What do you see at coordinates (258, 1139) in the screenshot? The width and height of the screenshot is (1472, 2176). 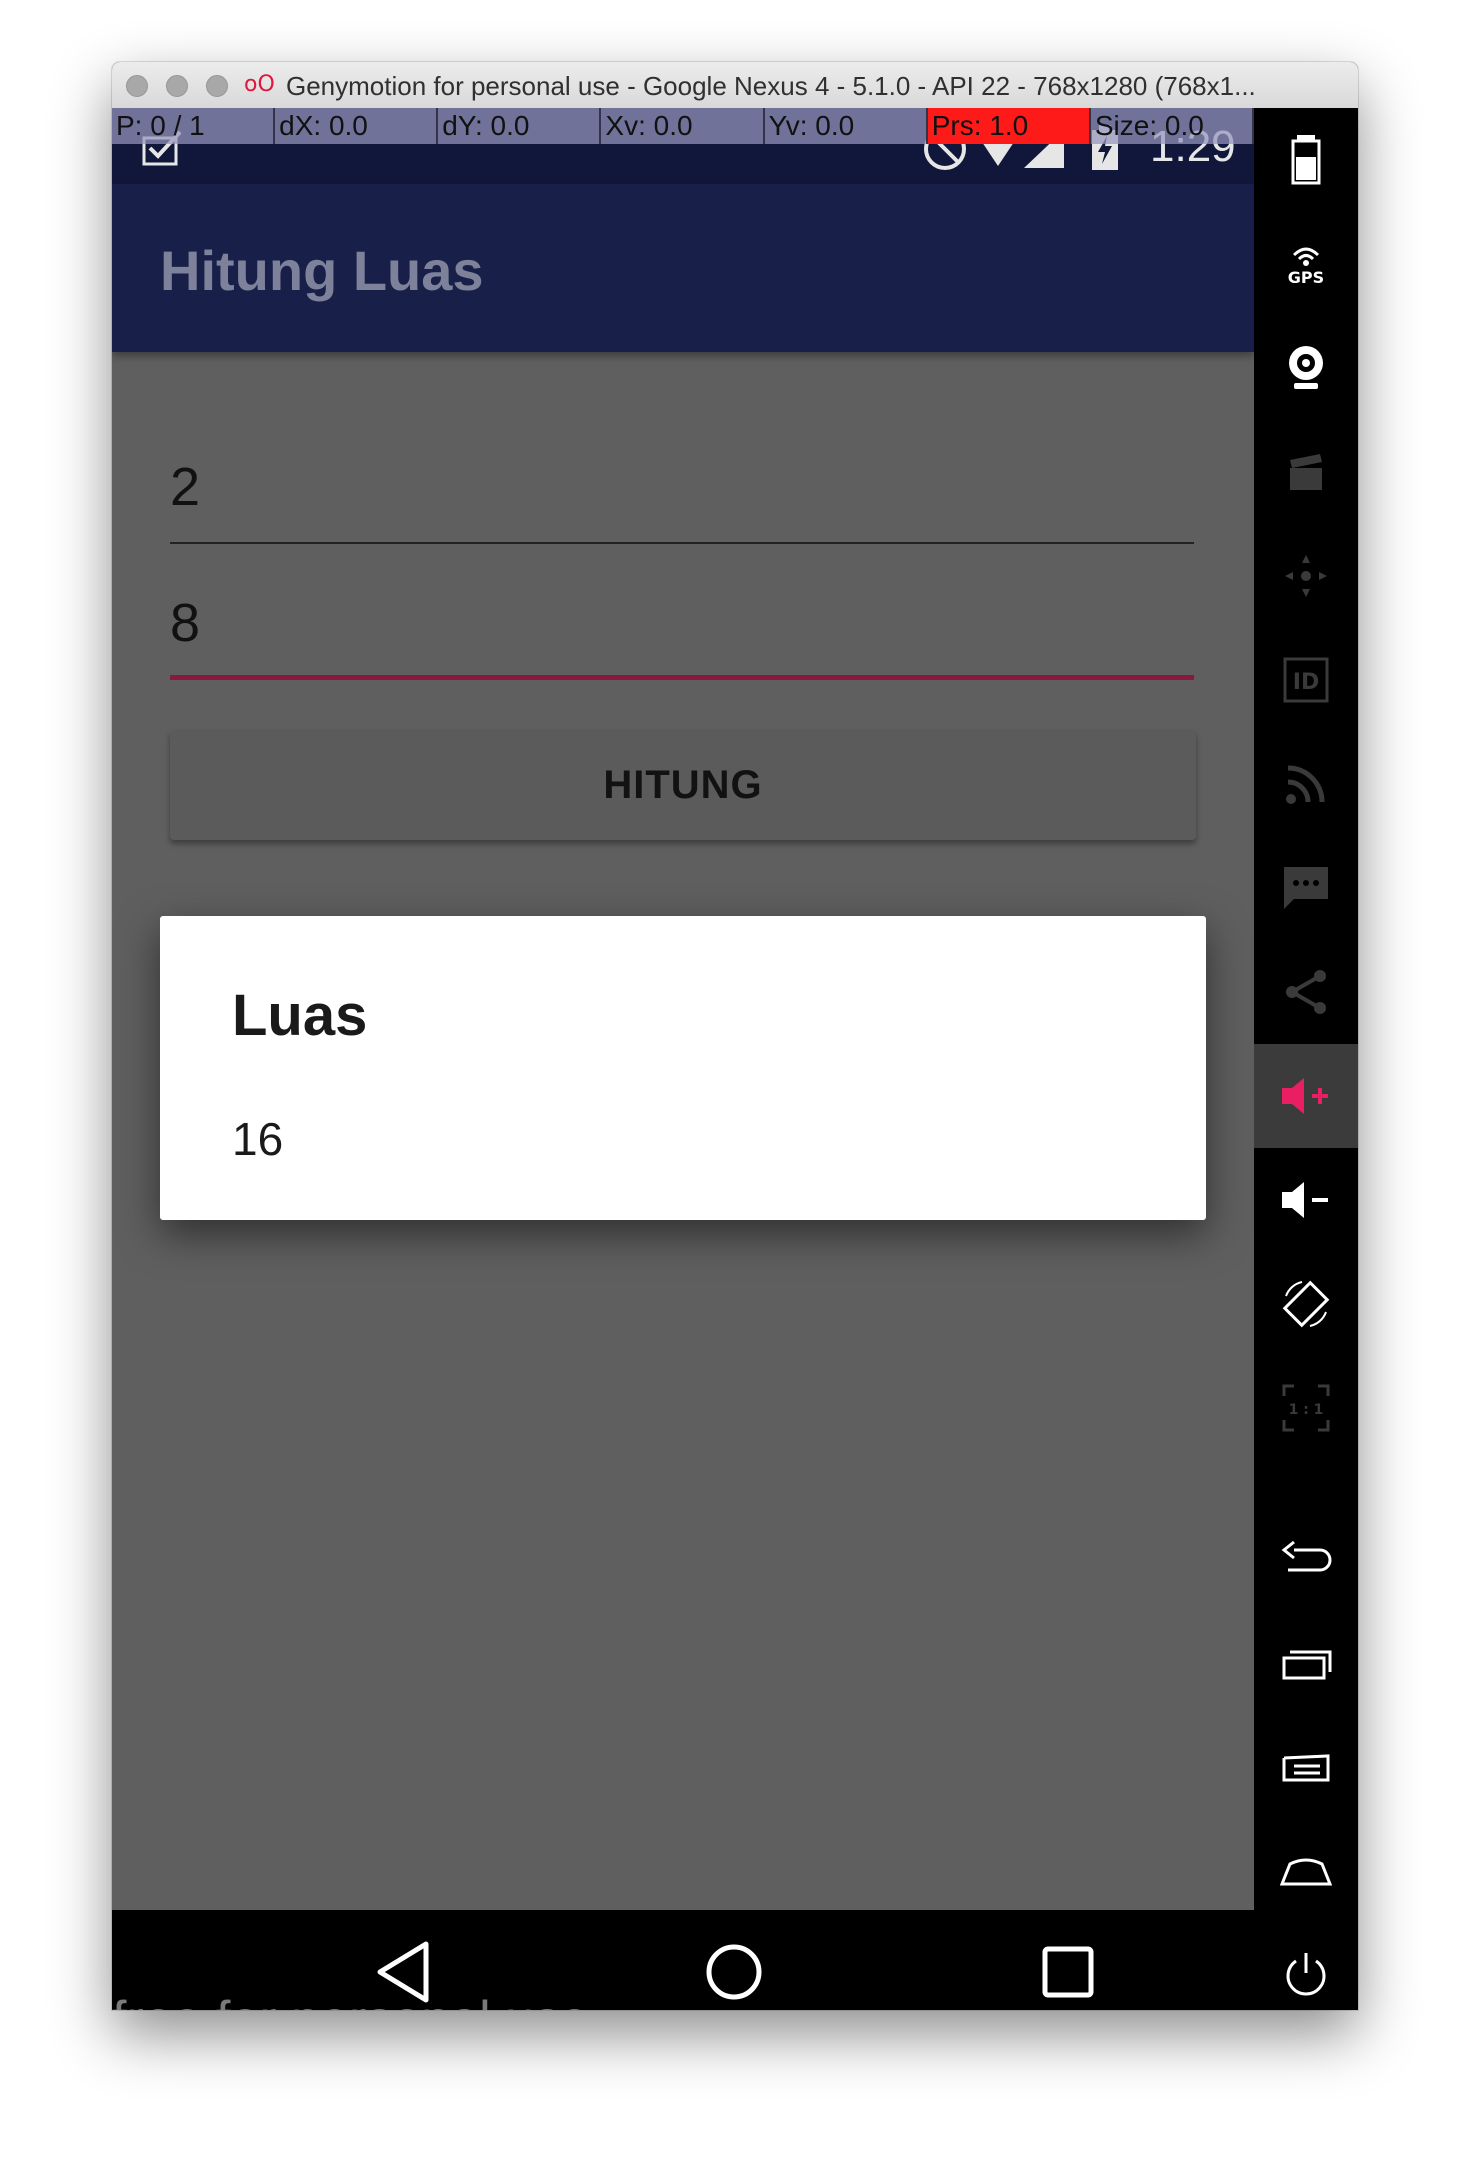 I see `dialog-message: 16` at bounding box center [258, 1139].